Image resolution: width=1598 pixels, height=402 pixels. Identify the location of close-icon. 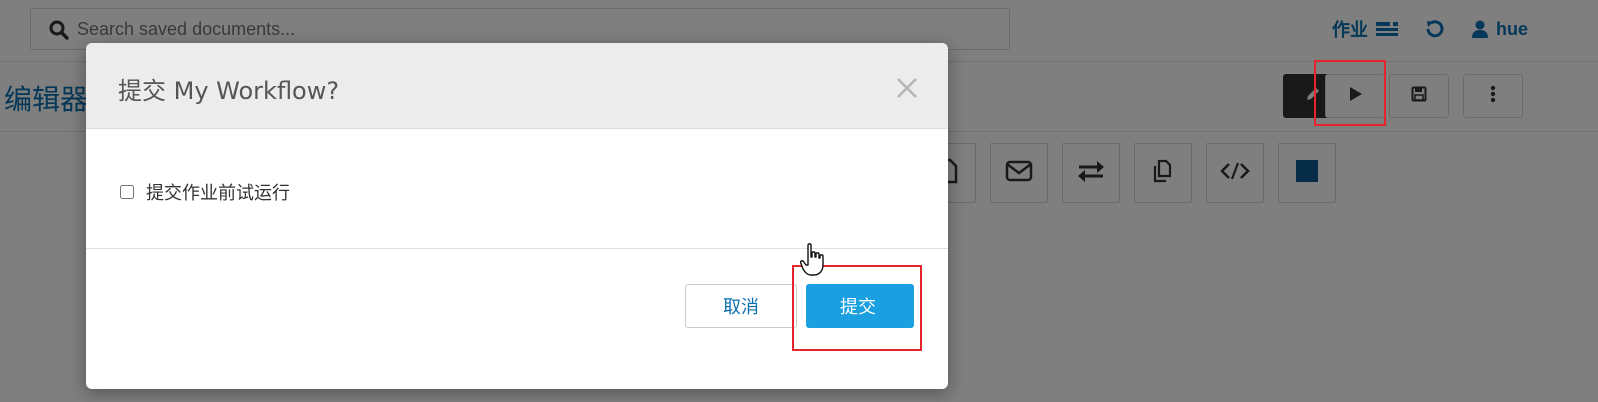
(907, 90).